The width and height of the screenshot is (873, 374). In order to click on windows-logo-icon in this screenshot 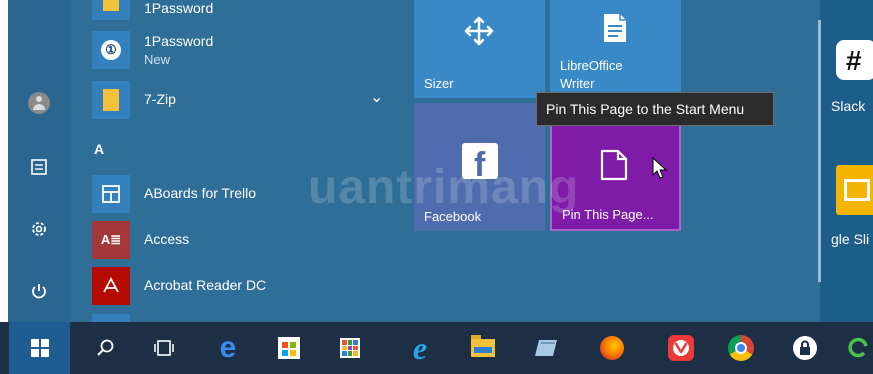, I will do `click(39, 348)`.